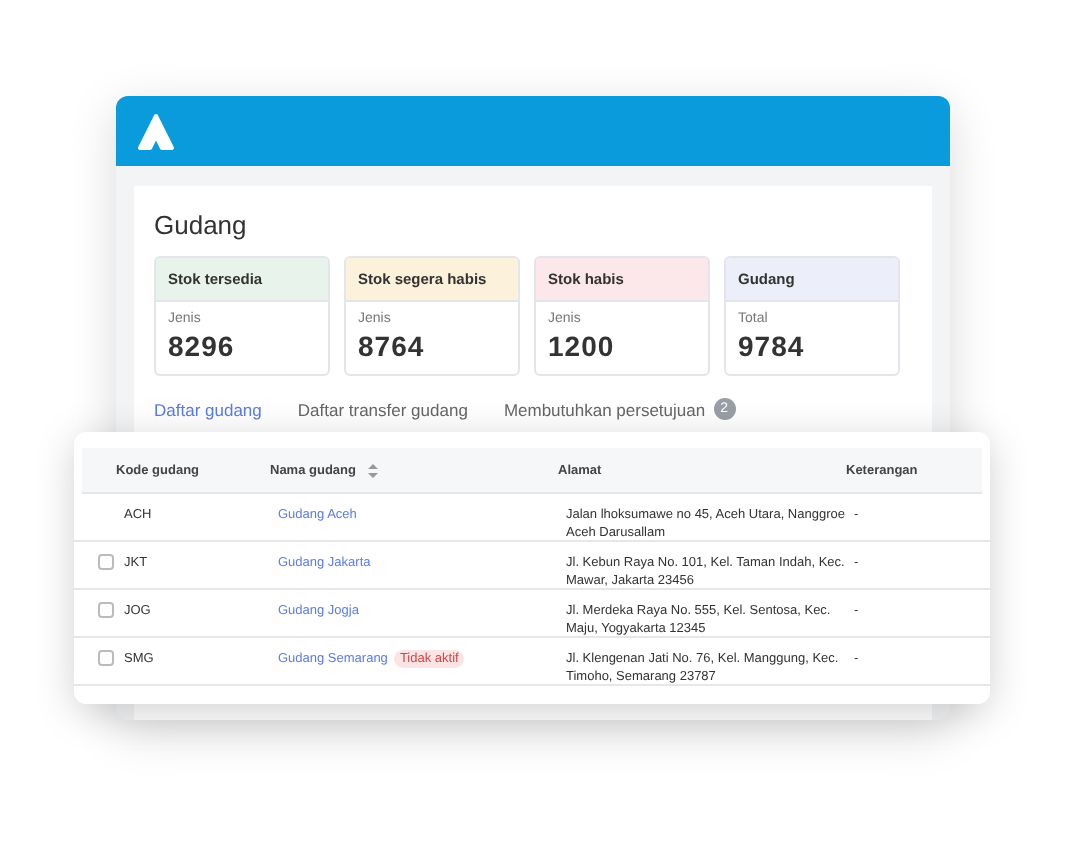 The height and width of the screenshot is (860, 1084). Describe the element at coordinates (208, 409) in the screenshot. I see `tab: Daftar gudang` at that location.